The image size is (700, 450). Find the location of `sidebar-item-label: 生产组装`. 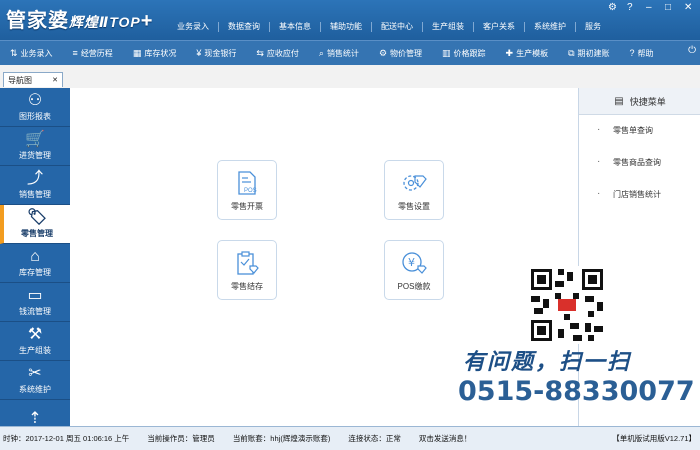

sidebar-item-label: 生产组装 is located at coordinates (35, 350).